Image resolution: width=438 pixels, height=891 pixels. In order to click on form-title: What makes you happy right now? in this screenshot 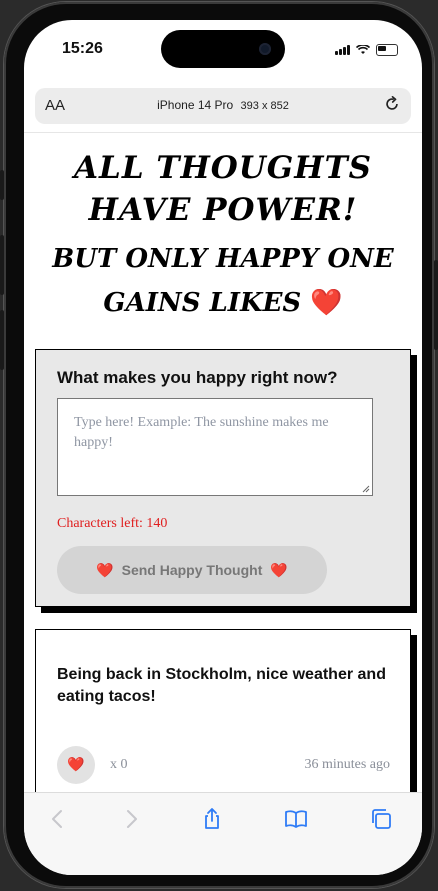, I will do `click(197, 377)`.